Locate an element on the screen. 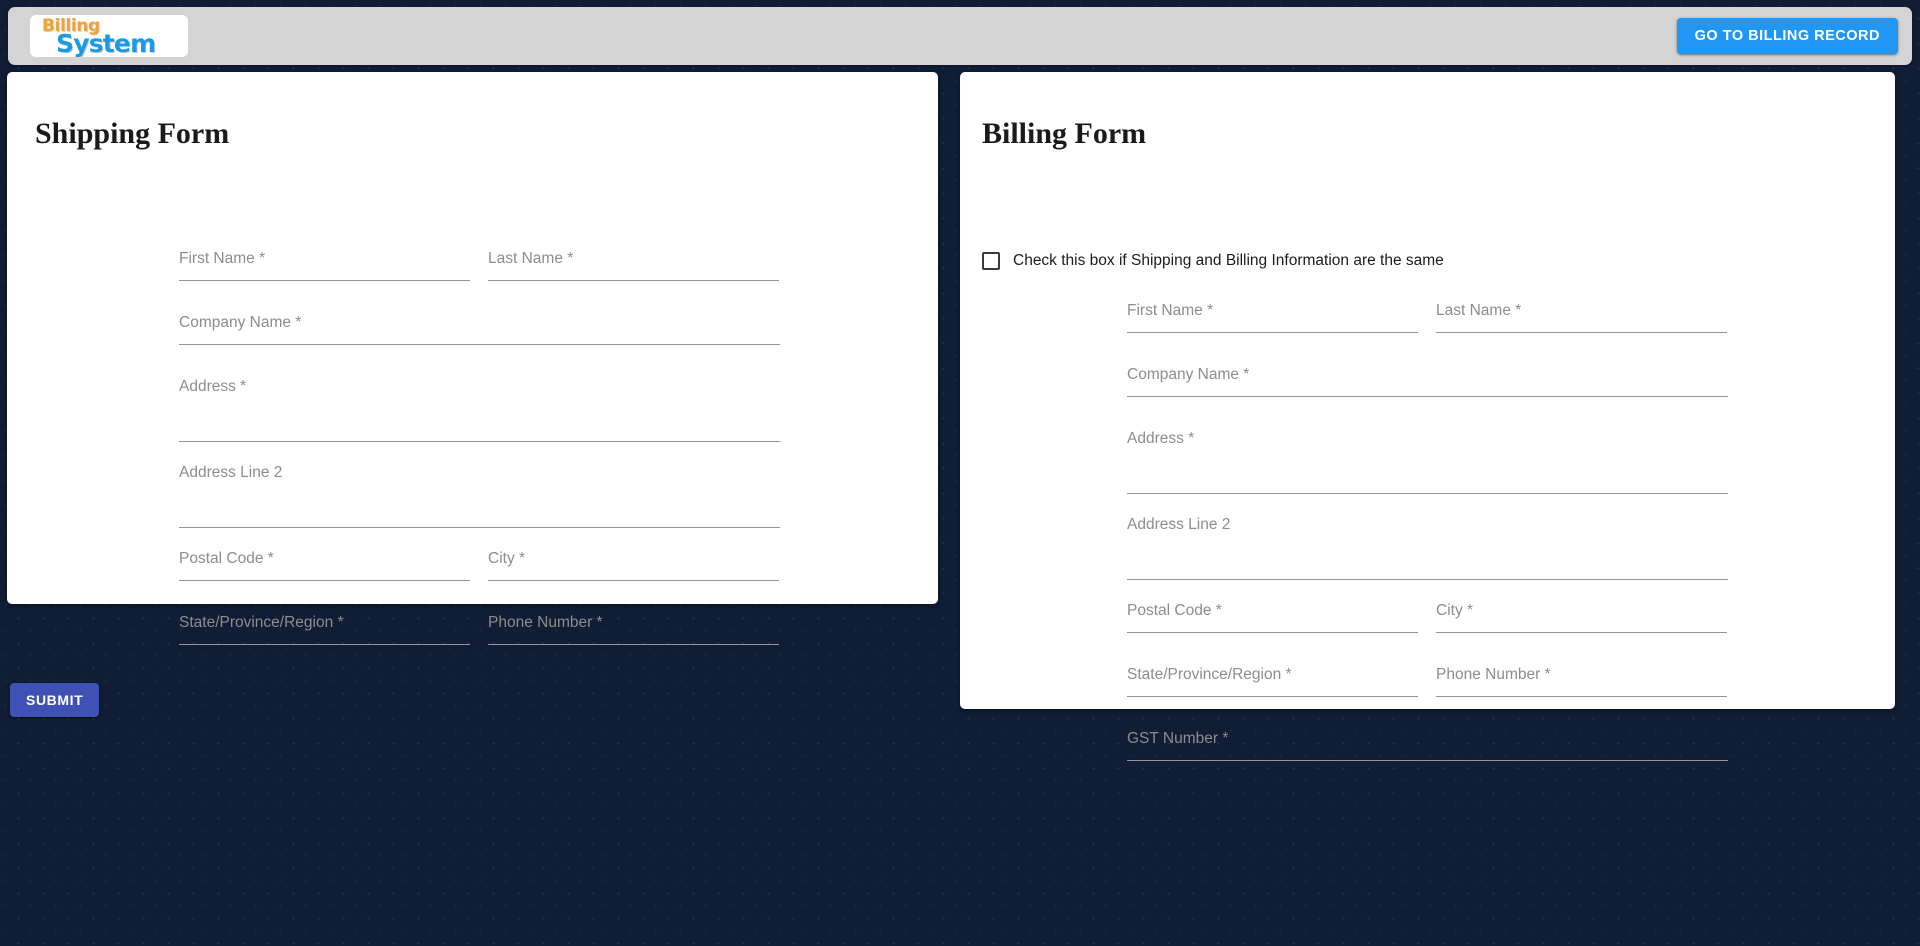  go-to-billing-record-button: GO TO BILLING RECORD is located at coordinates (1787, 36).